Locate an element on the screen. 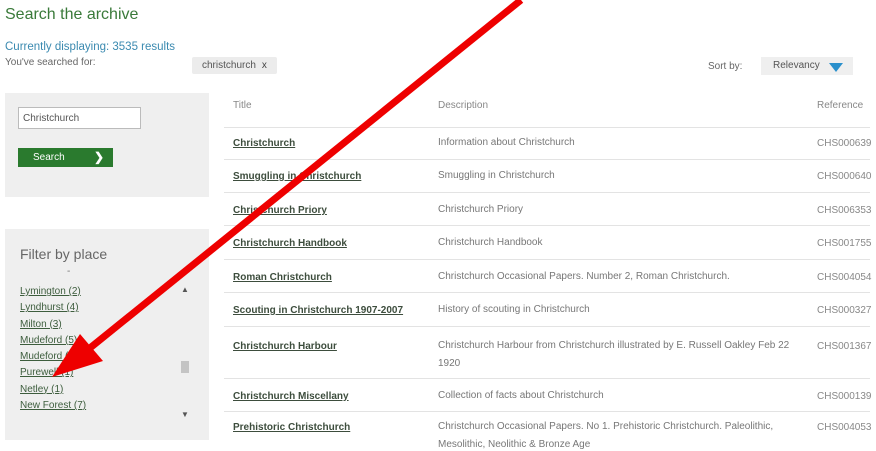 The width and height of the screenshot is (876, 451). result-title-link: Roman Christchurch is located at coordinates (282, 277).